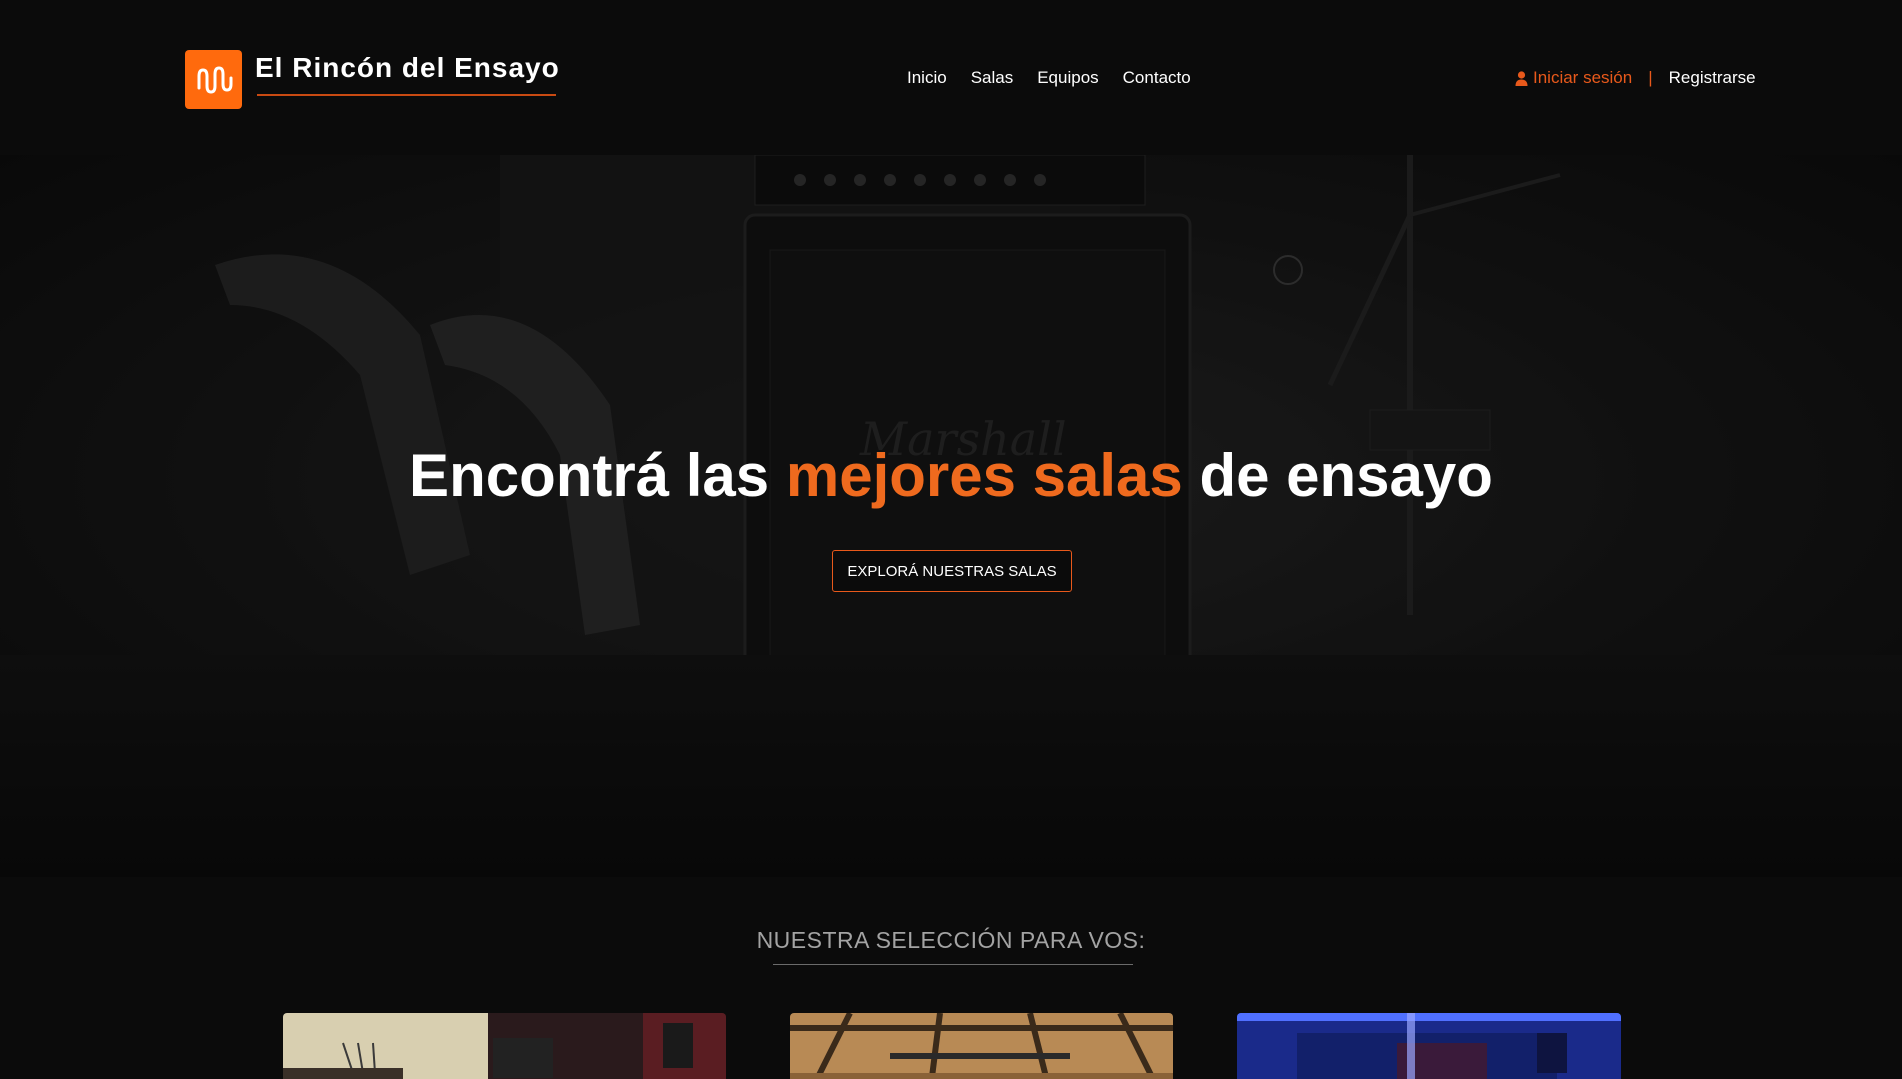  What do you see at coordinates (992, 78) in the screenshot?
I see `nav-item-salas: Salas` at bounding box center [992, 78].